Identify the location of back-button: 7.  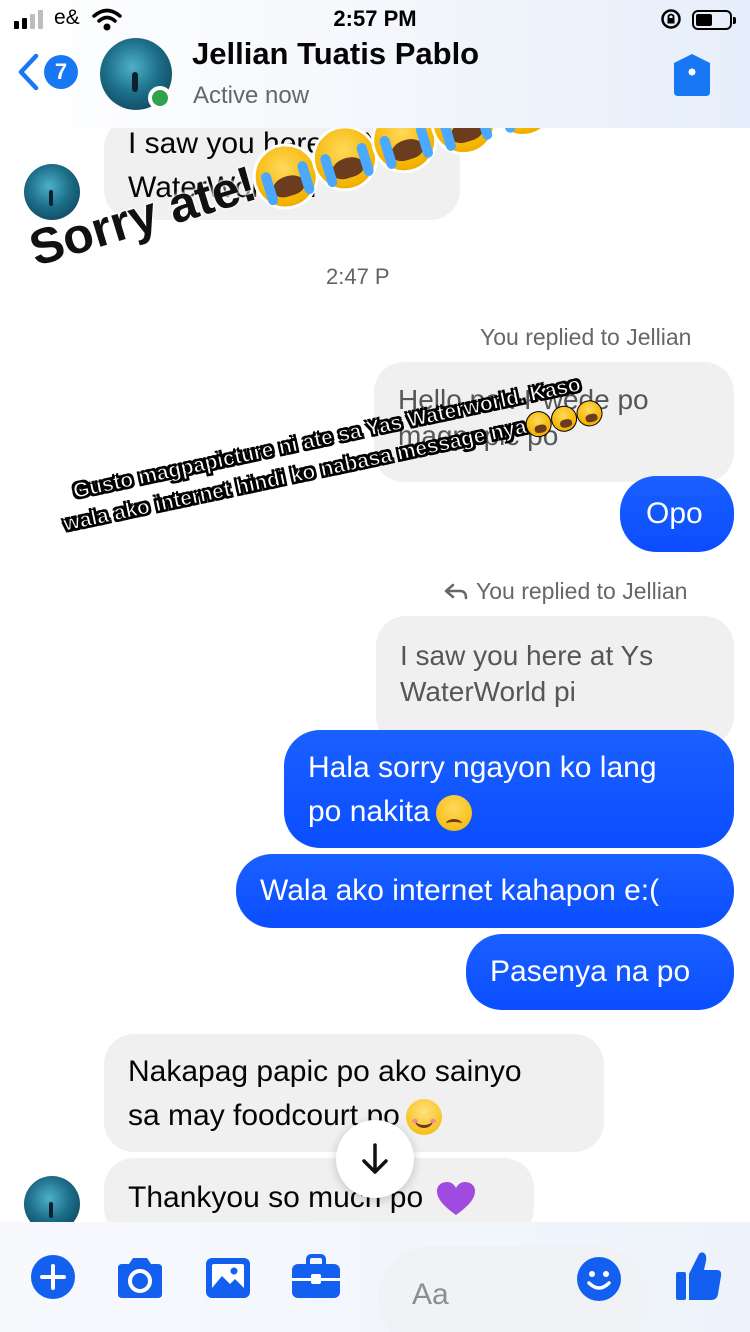
(47, 72).